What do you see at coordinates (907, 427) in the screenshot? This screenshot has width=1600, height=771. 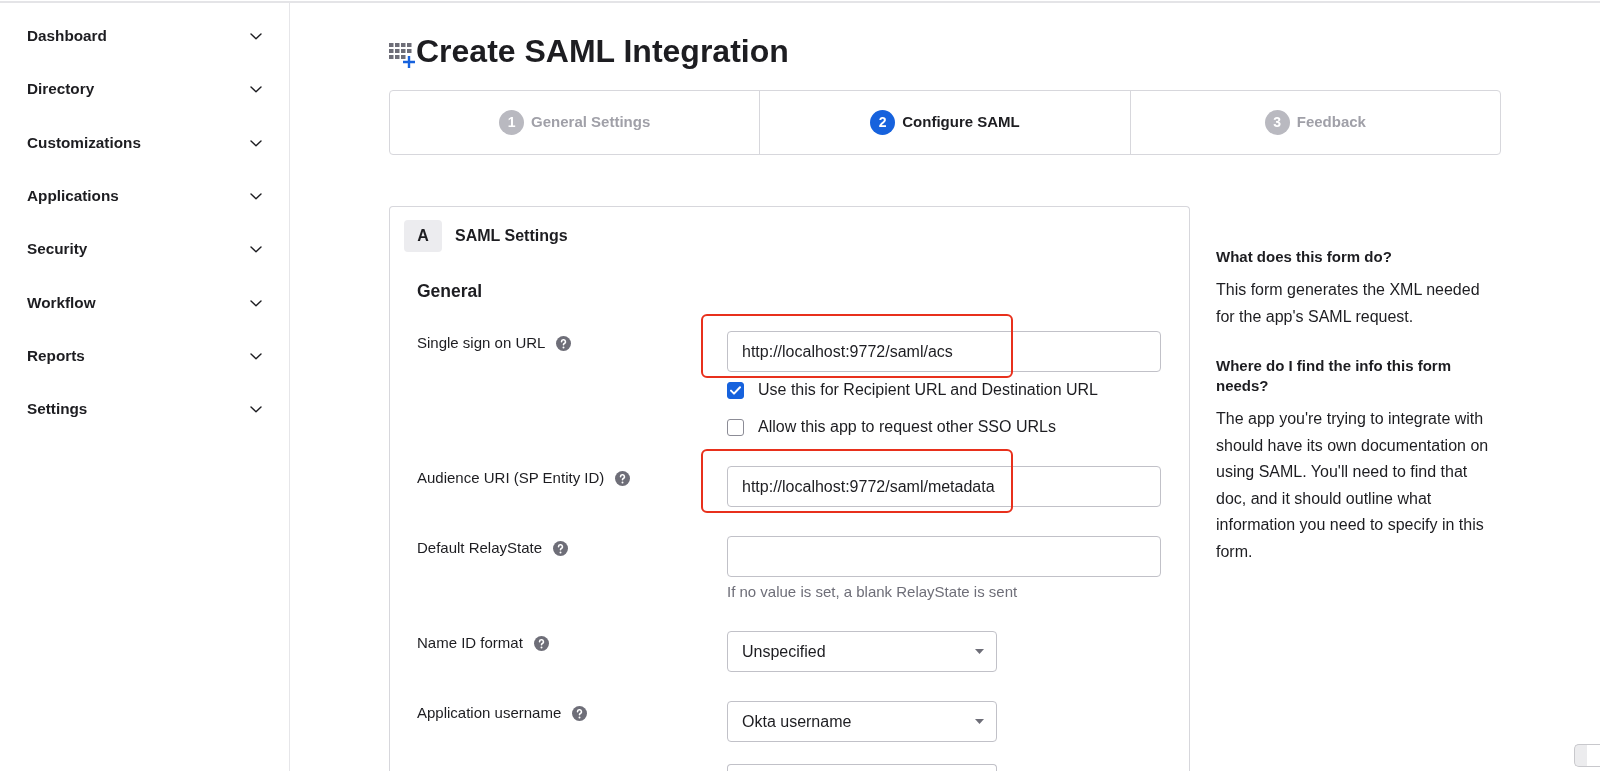 I see `checkbox-label: Allow this app to request other SSO URLs` at bounding box center [907, 427].